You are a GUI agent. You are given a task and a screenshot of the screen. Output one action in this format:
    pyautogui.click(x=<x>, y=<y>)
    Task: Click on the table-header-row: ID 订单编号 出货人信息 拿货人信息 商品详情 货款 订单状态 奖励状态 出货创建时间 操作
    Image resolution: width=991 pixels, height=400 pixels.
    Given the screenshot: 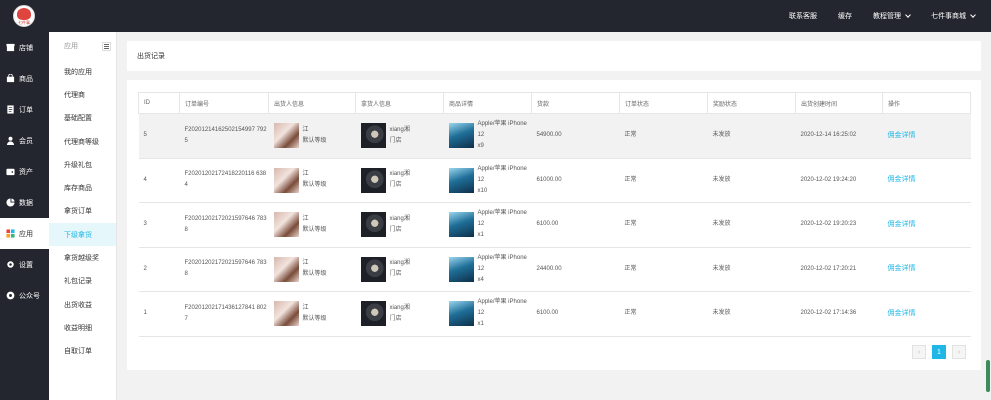 What is the action you would take?
    pyautogui.click(x=554, y=103)
    